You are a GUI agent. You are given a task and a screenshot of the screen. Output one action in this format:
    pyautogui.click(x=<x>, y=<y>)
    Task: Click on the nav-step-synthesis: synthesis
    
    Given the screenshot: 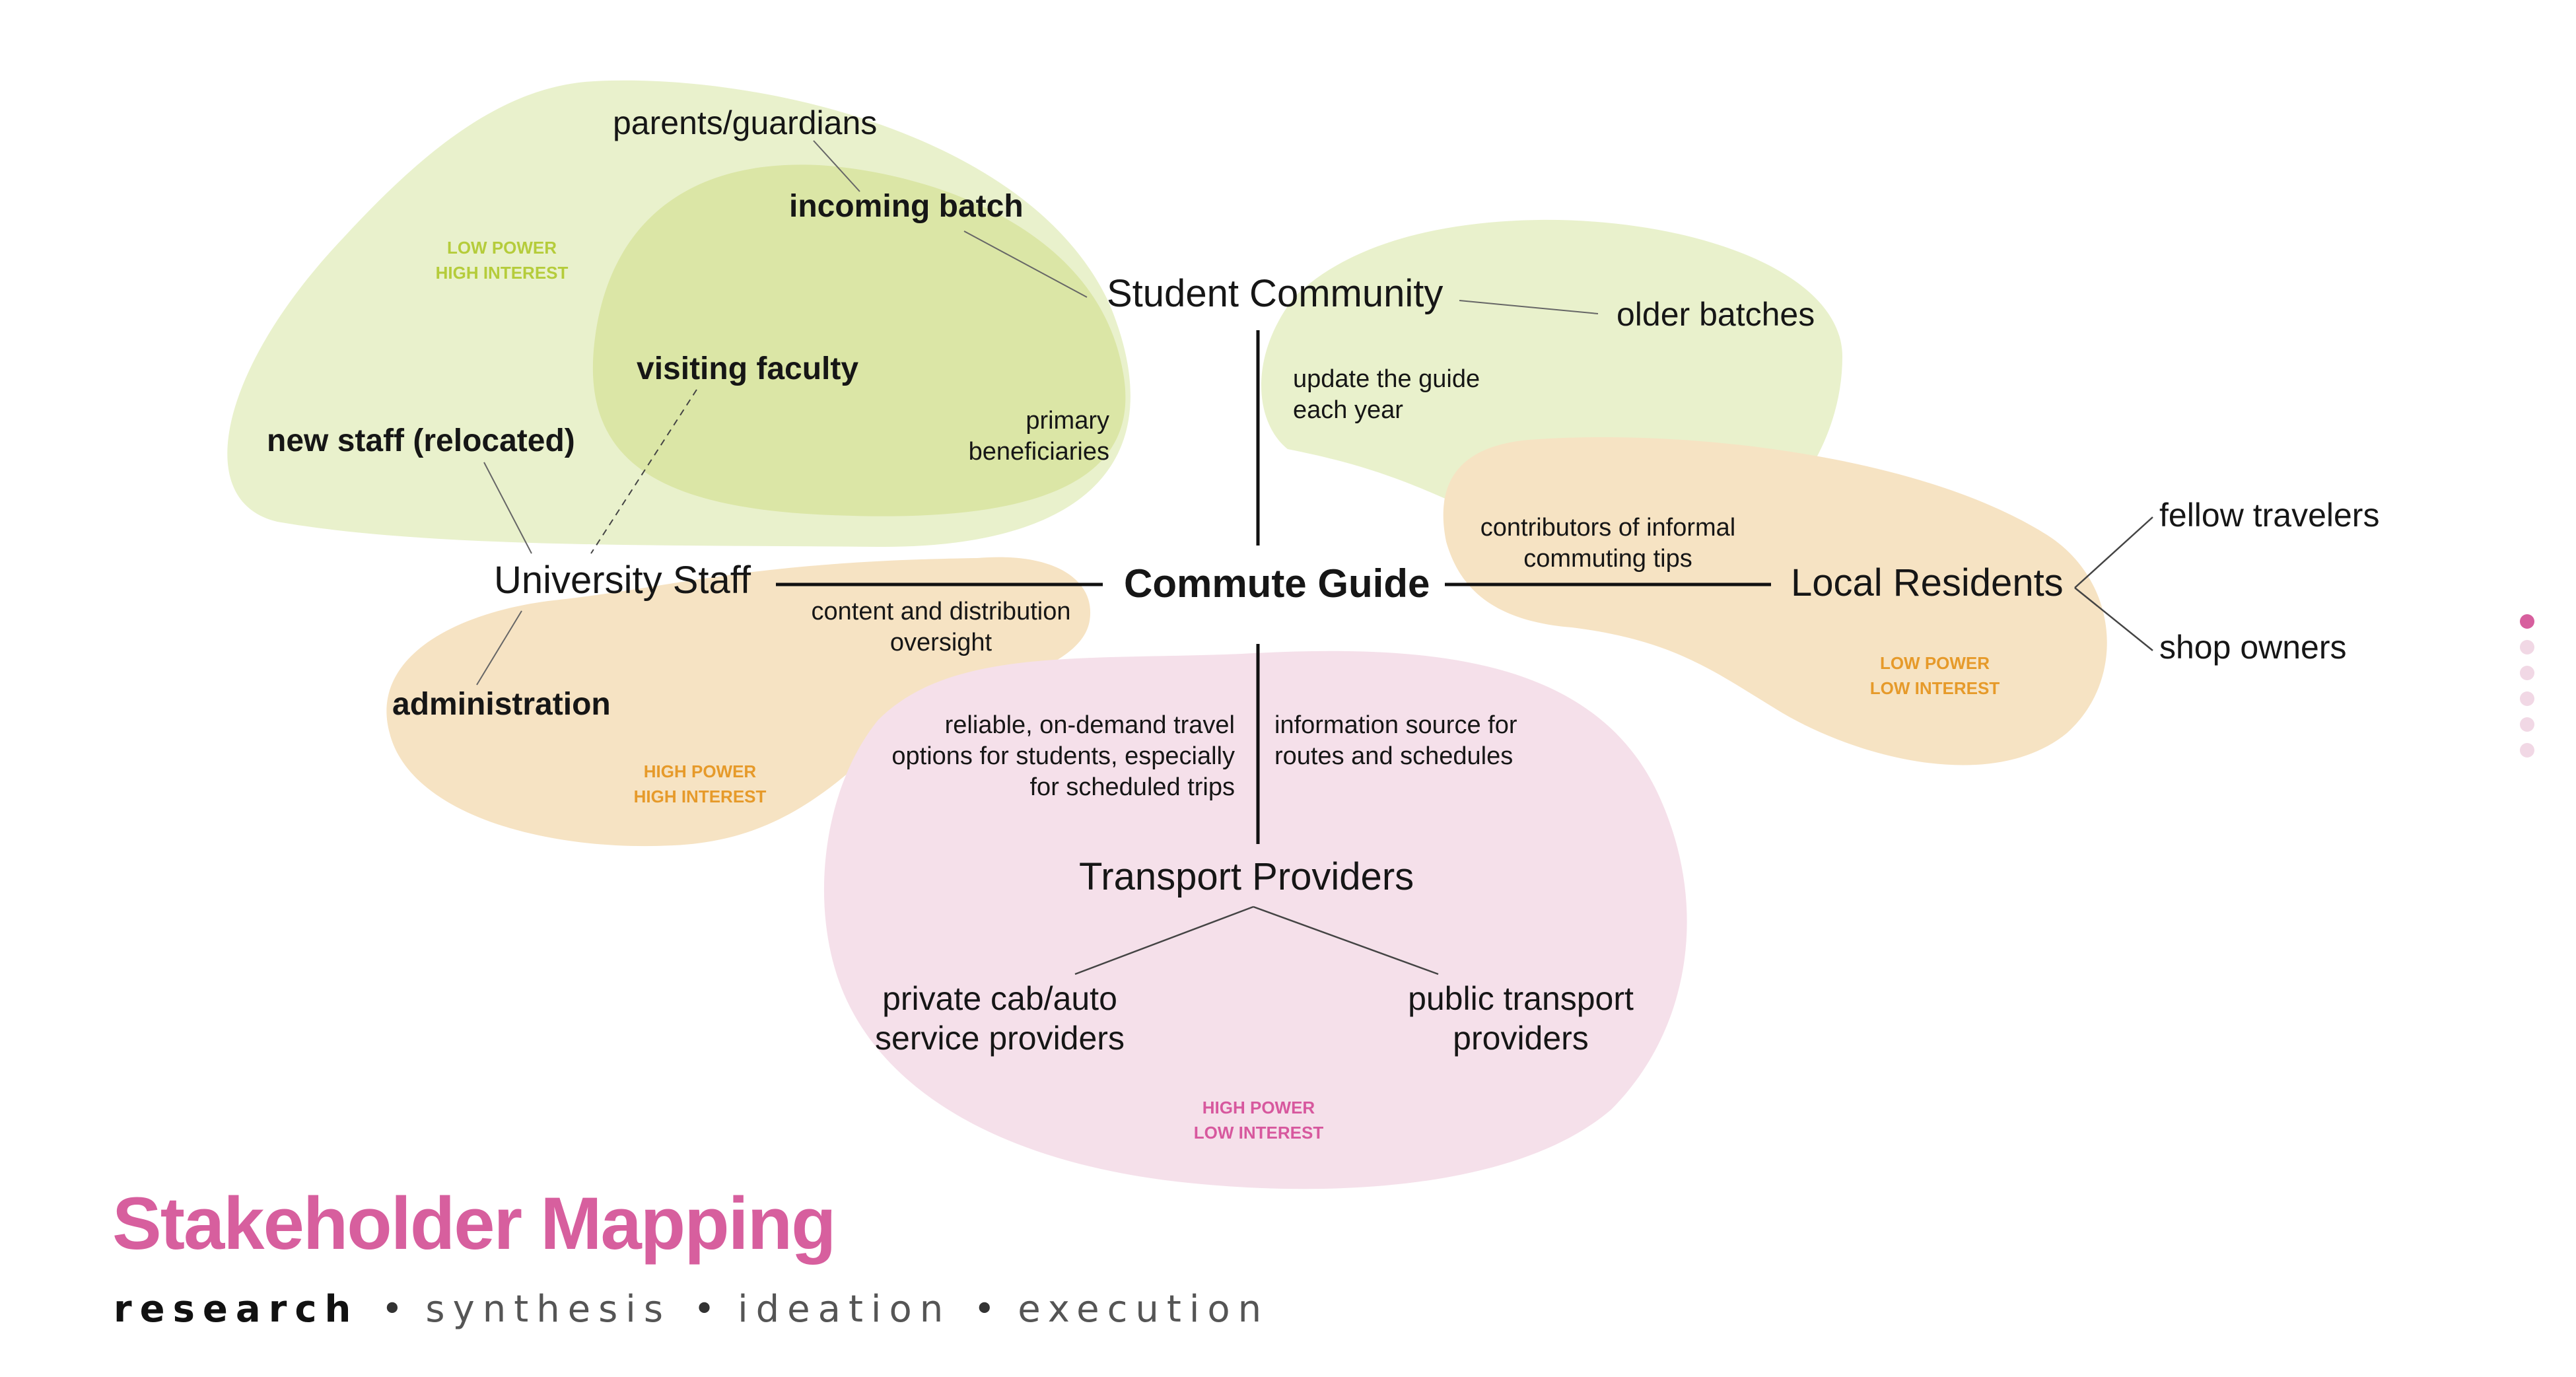 What is the action you would take?
    pyautogui.click(x=548, y=1309)
    